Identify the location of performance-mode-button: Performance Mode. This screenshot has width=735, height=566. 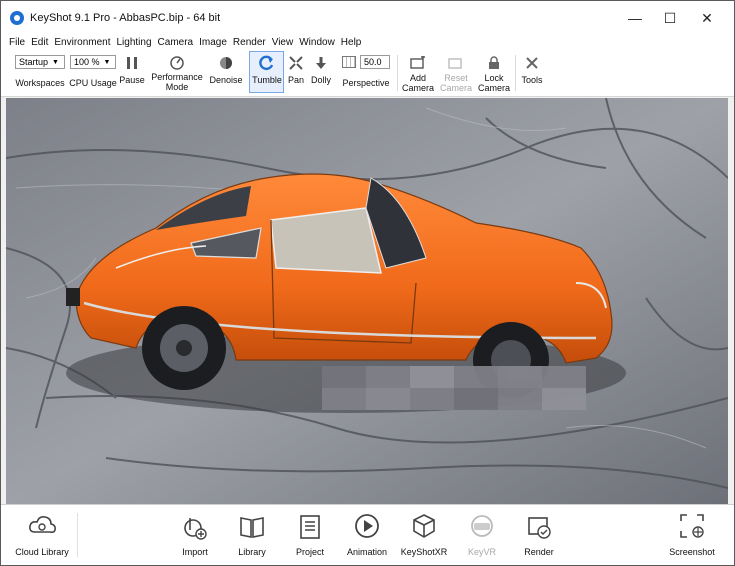
(177, 73).